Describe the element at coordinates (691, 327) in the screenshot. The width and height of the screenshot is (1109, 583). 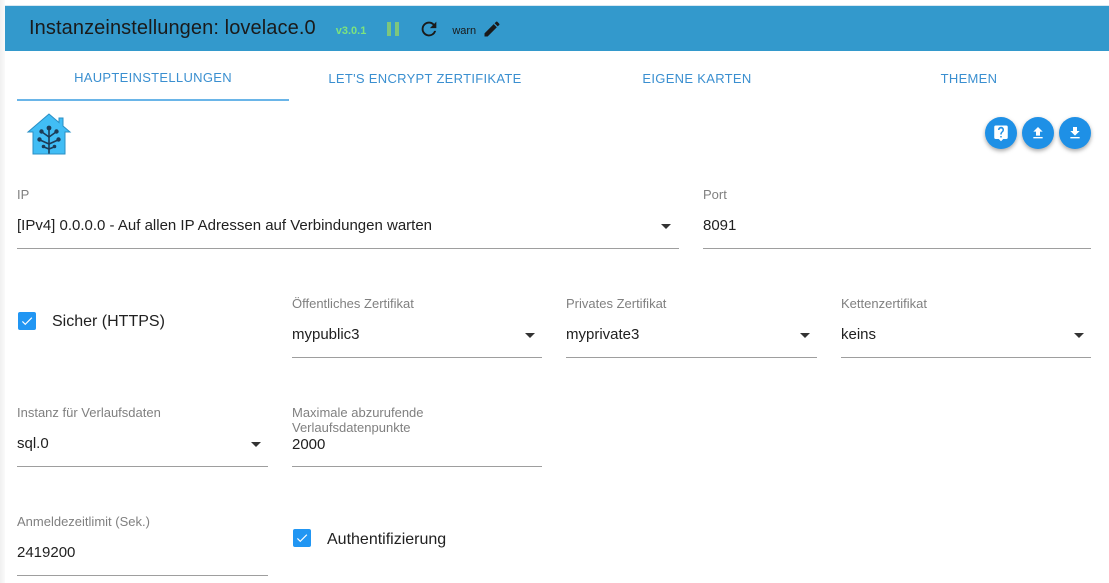
I see `private-cert-select: Privates Zertifikat myprivate3` at that location.